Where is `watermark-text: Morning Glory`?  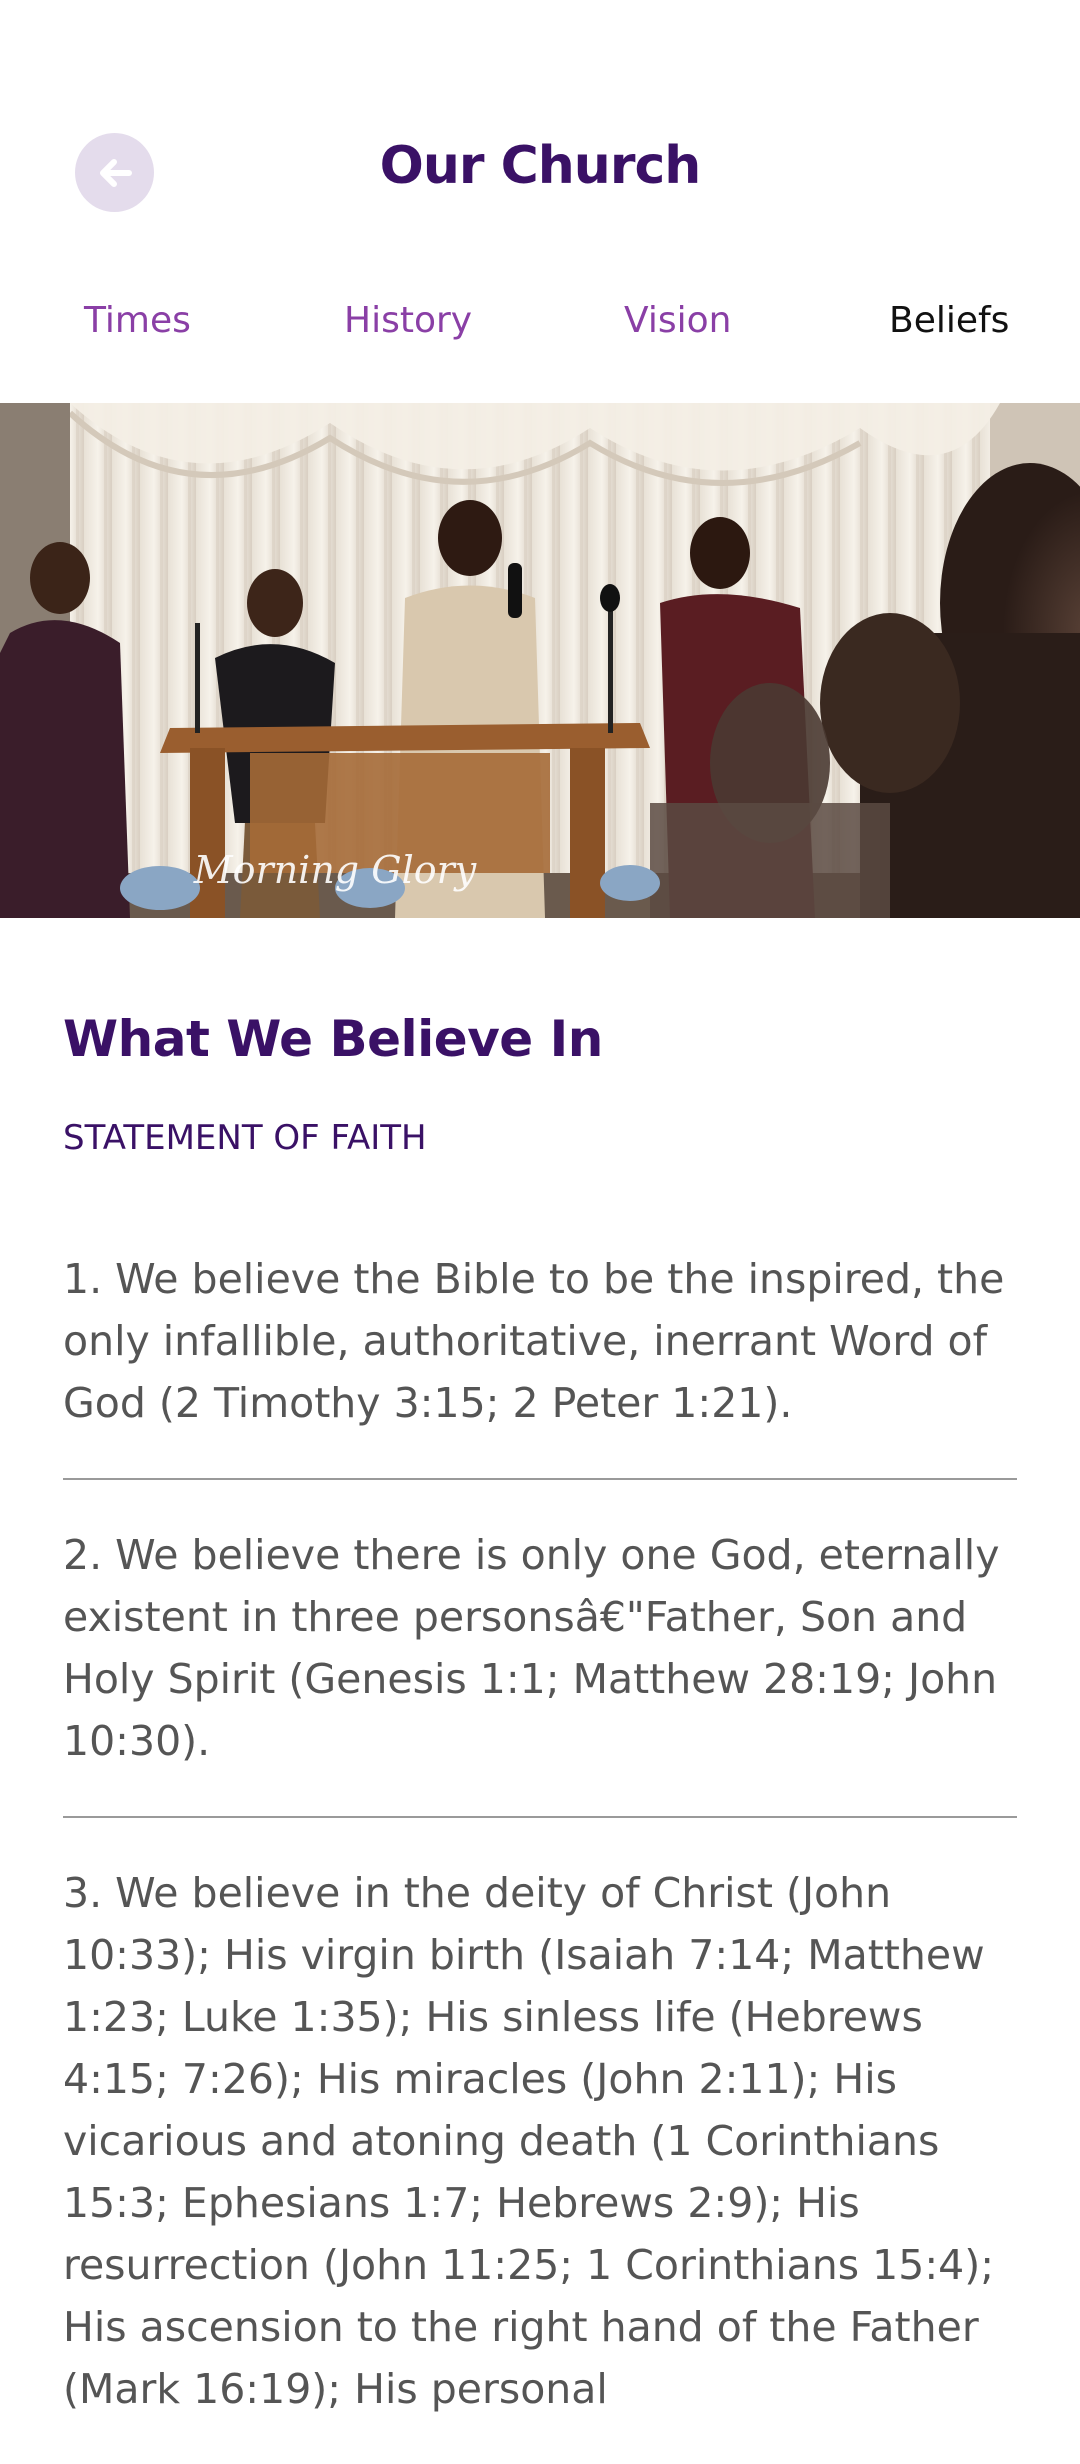
watermark-text: Morning Glory is located at coordinates (335, 870).